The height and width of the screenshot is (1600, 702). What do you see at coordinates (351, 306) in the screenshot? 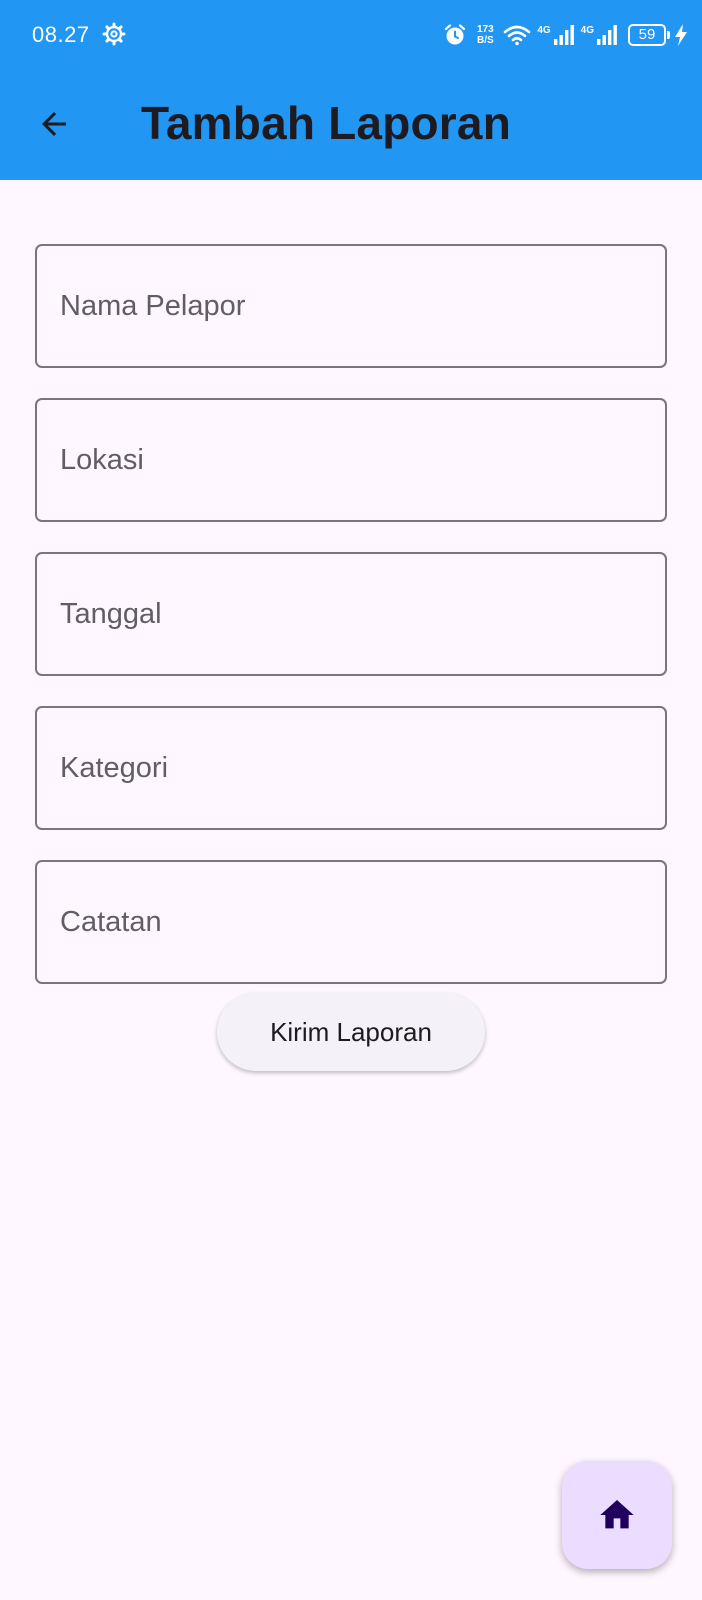
I see `nama-pelapor-field: Nama Pelapor` at bounding box center [351, 306].